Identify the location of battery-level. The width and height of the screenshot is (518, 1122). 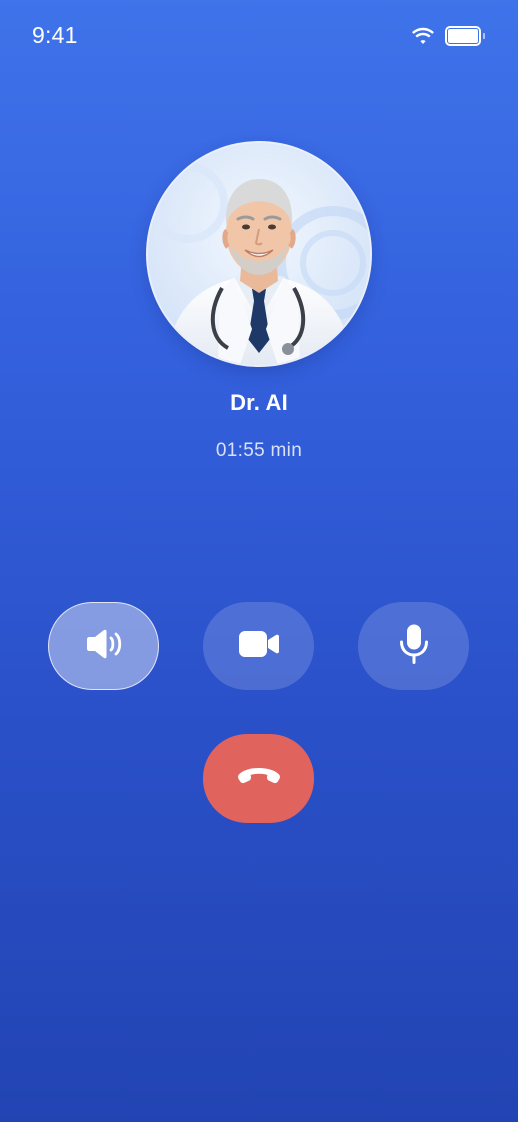
(463, 36).